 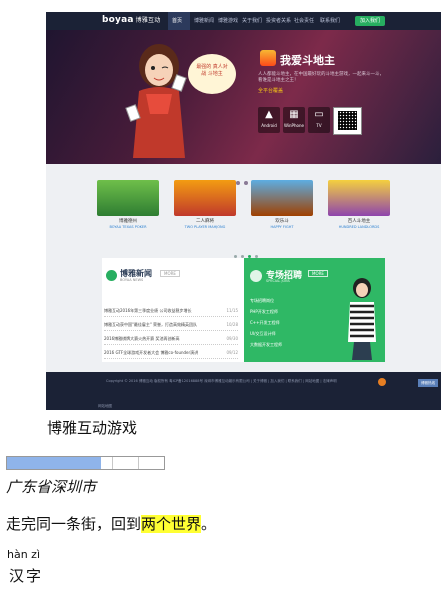 What do you see at coordinates (232, 352) in the screenshot?
I see `news-date: 09/12` at bounding box center [232, 352].